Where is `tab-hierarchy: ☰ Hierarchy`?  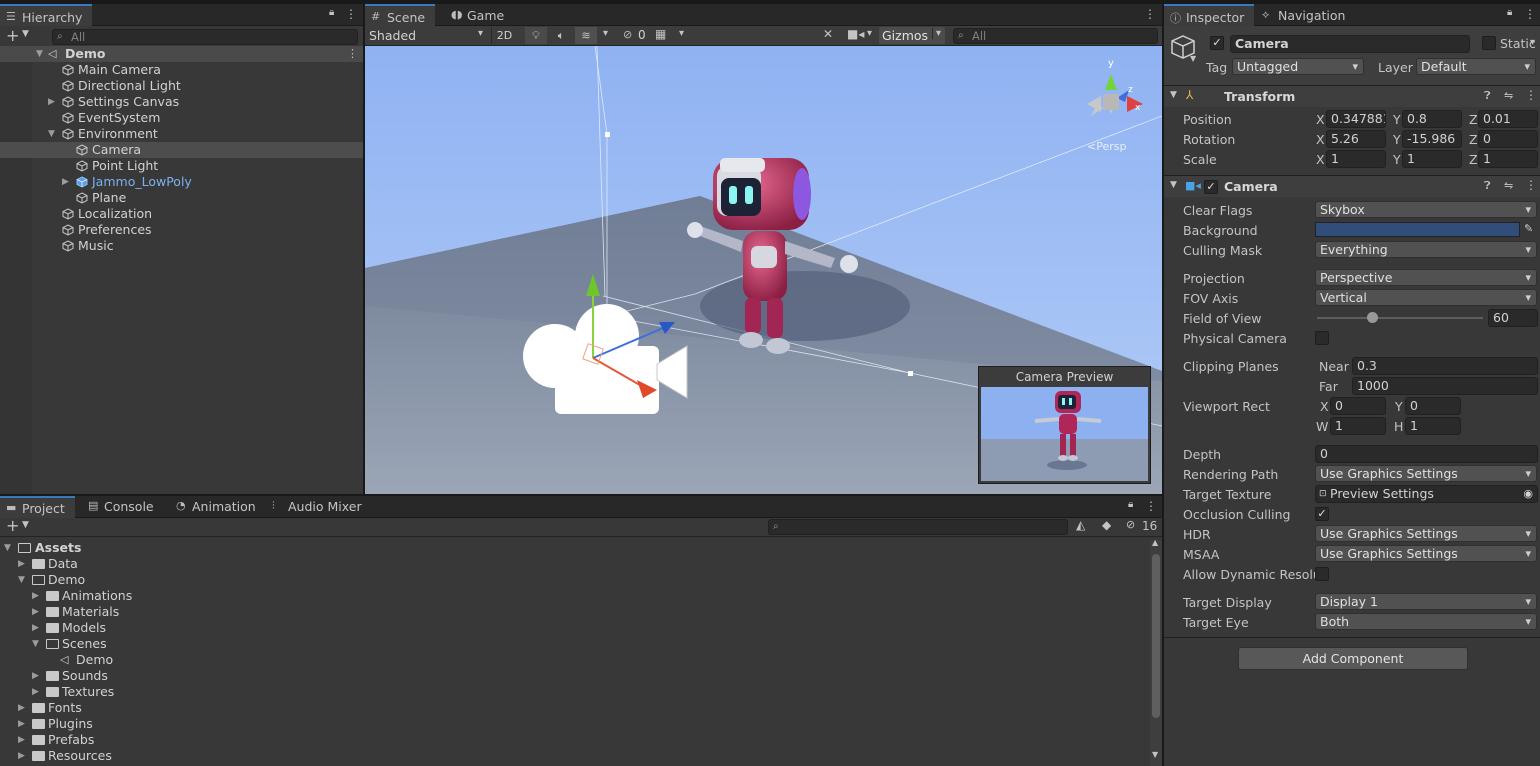 tab-hierarchy: ☰ Hierarchy is located at coordinates (46, 15).